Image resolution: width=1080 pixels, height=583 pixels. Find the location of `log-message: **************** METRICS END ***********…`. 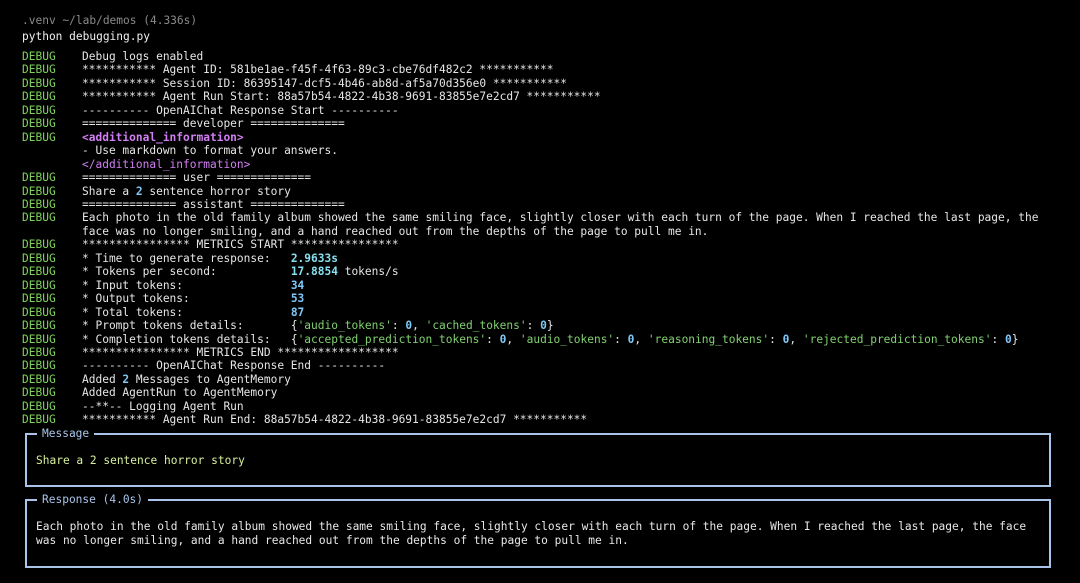

log-message: **************** METRICS END ***********… is located at coordinates (240, 352).